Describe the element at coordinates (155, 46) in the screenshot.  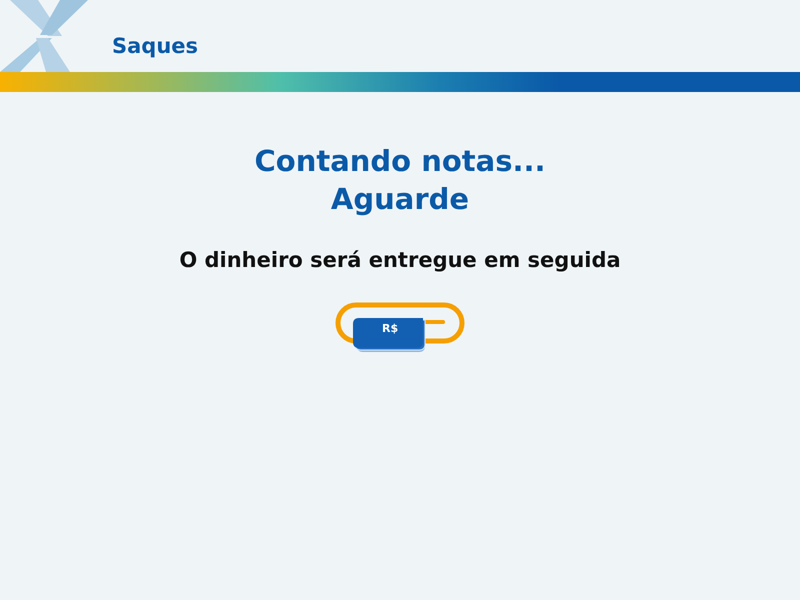
I see `page-title: Saques` at that location.